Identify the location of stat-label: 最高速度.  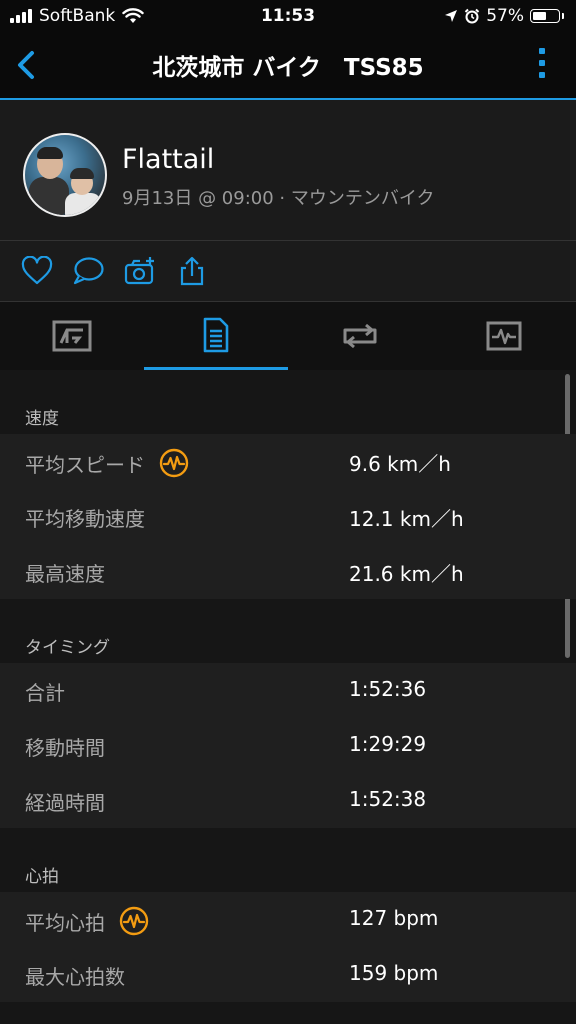
(65, 574).